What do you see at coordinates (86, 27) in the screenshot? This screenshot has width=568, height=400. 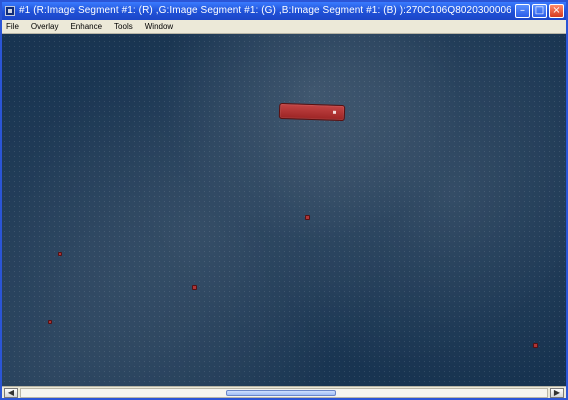 I see `menu-enhance: Enhance` at bounding box center [86, 27].